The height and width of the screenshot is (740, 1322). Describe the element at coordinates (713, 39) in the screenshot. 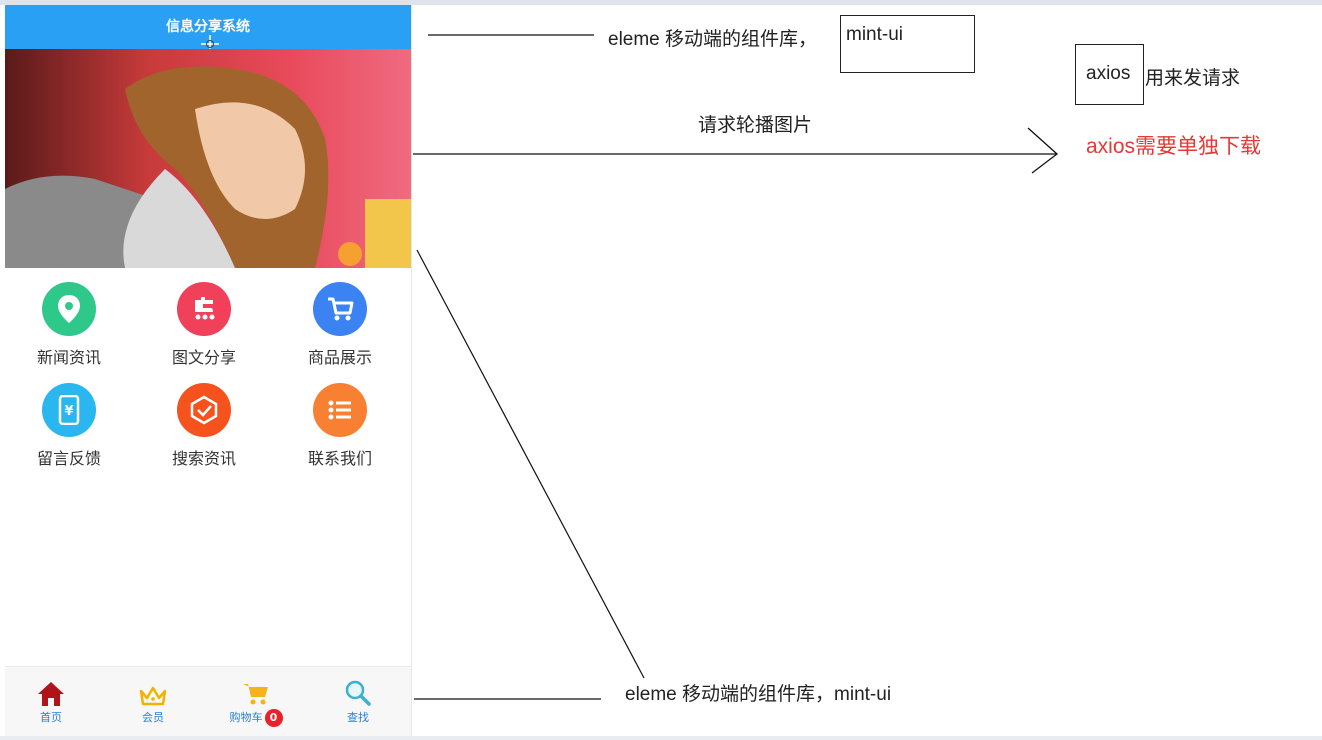

I see `top-annotation: eleme 移动端的组件库，` at that location.